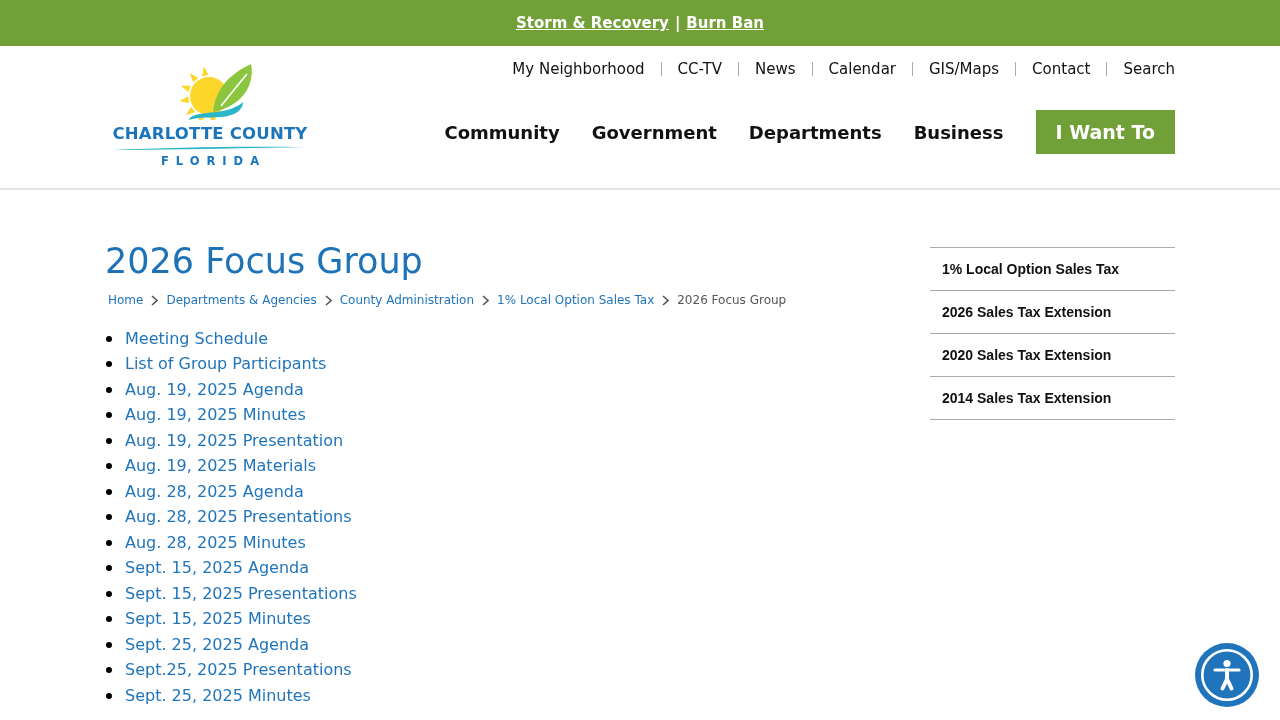 This screenshot has height=720, width=1280. What do you see at coordinates (1052, 312) in the screenshot?
I see `sidebar-link: 2026 Sales Tax Extension` at bounding box center [1052, 312].